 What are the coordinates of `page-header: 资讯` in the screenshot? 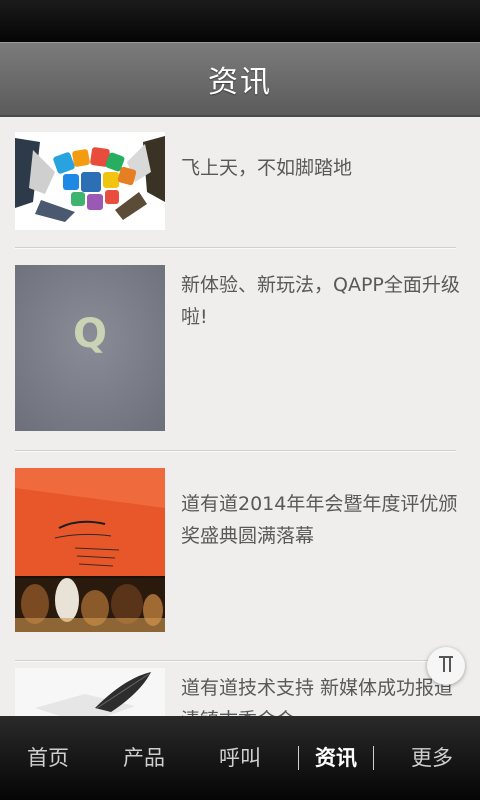 It's located at (240, 79).